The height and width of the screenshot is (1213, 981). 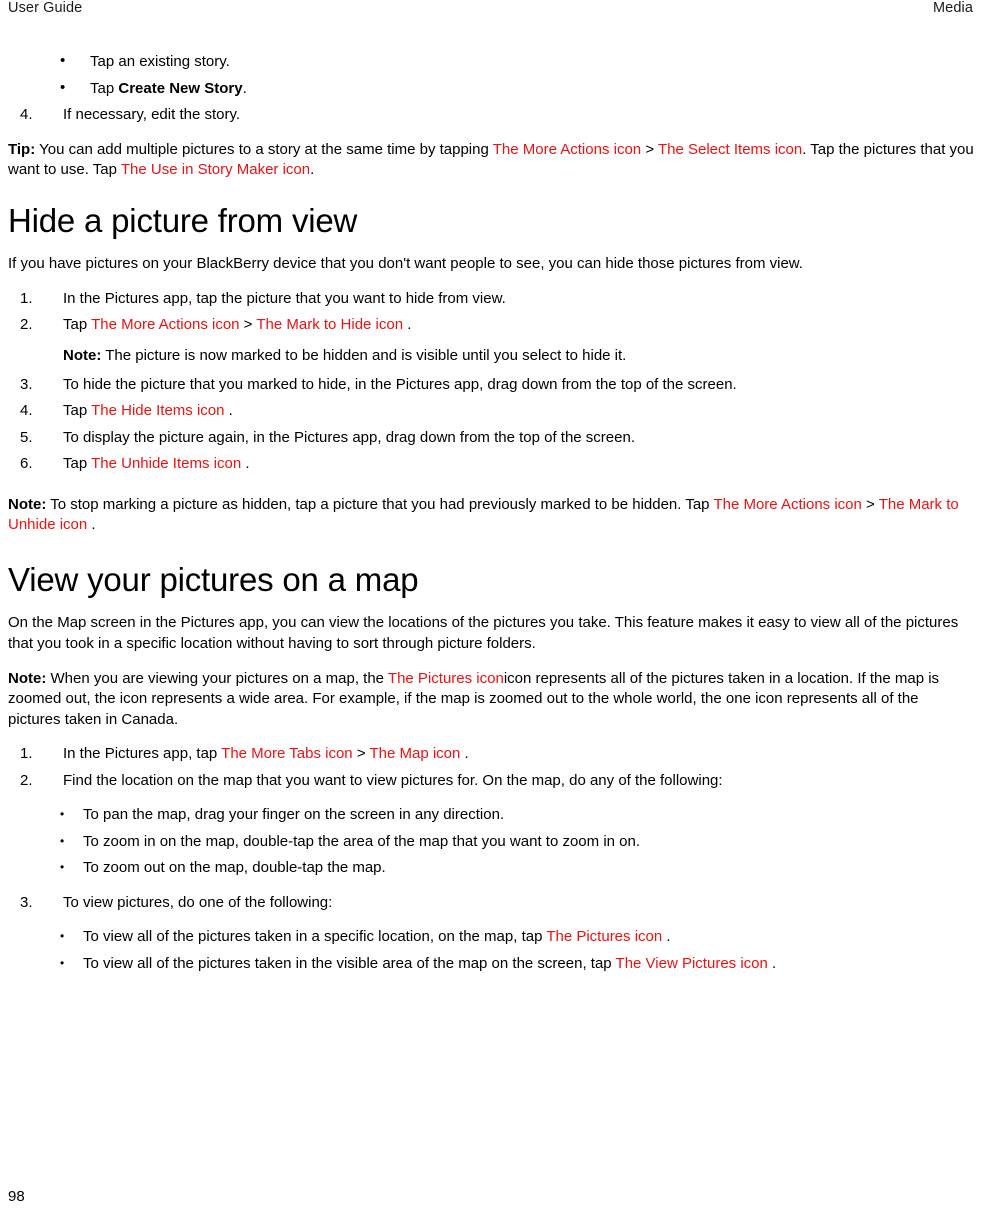 I want to click on map-icon-reference: The Map icon, so click(x=415, y=754).